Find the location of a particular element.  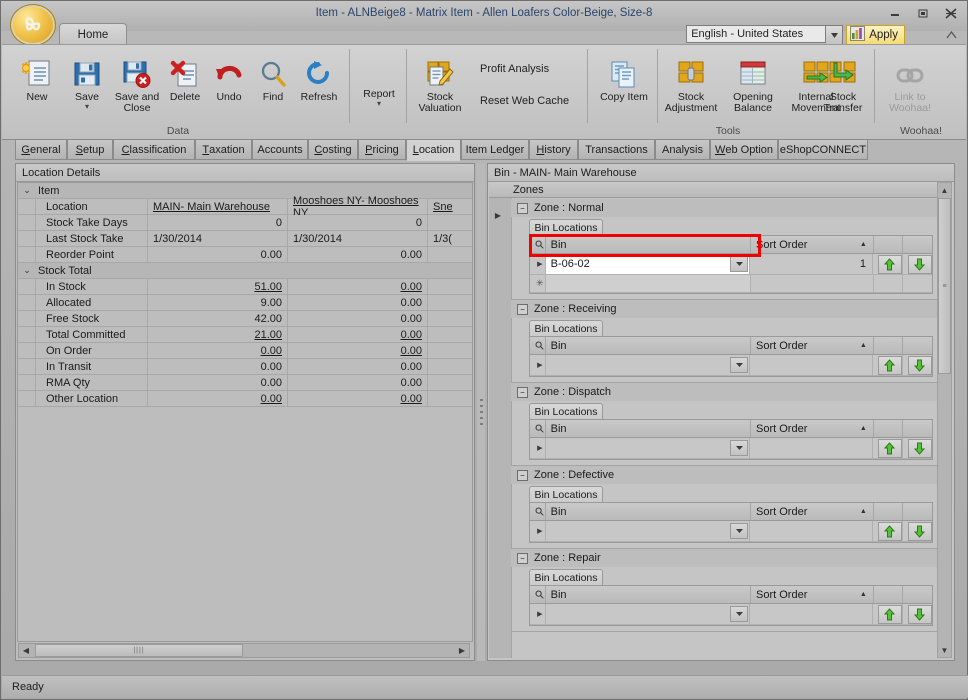

zone-title-row: − Zone : Defective is located at coordinates (725, 475).